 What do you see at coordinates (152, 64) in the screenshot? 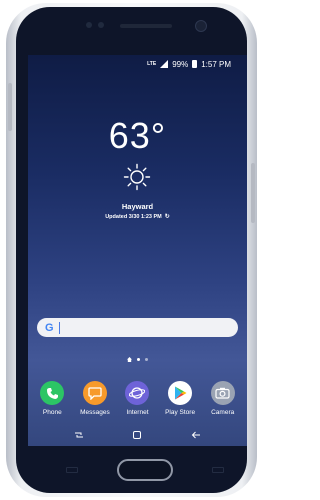
I see `network-type: LTE` at bounding box center [152, 64].